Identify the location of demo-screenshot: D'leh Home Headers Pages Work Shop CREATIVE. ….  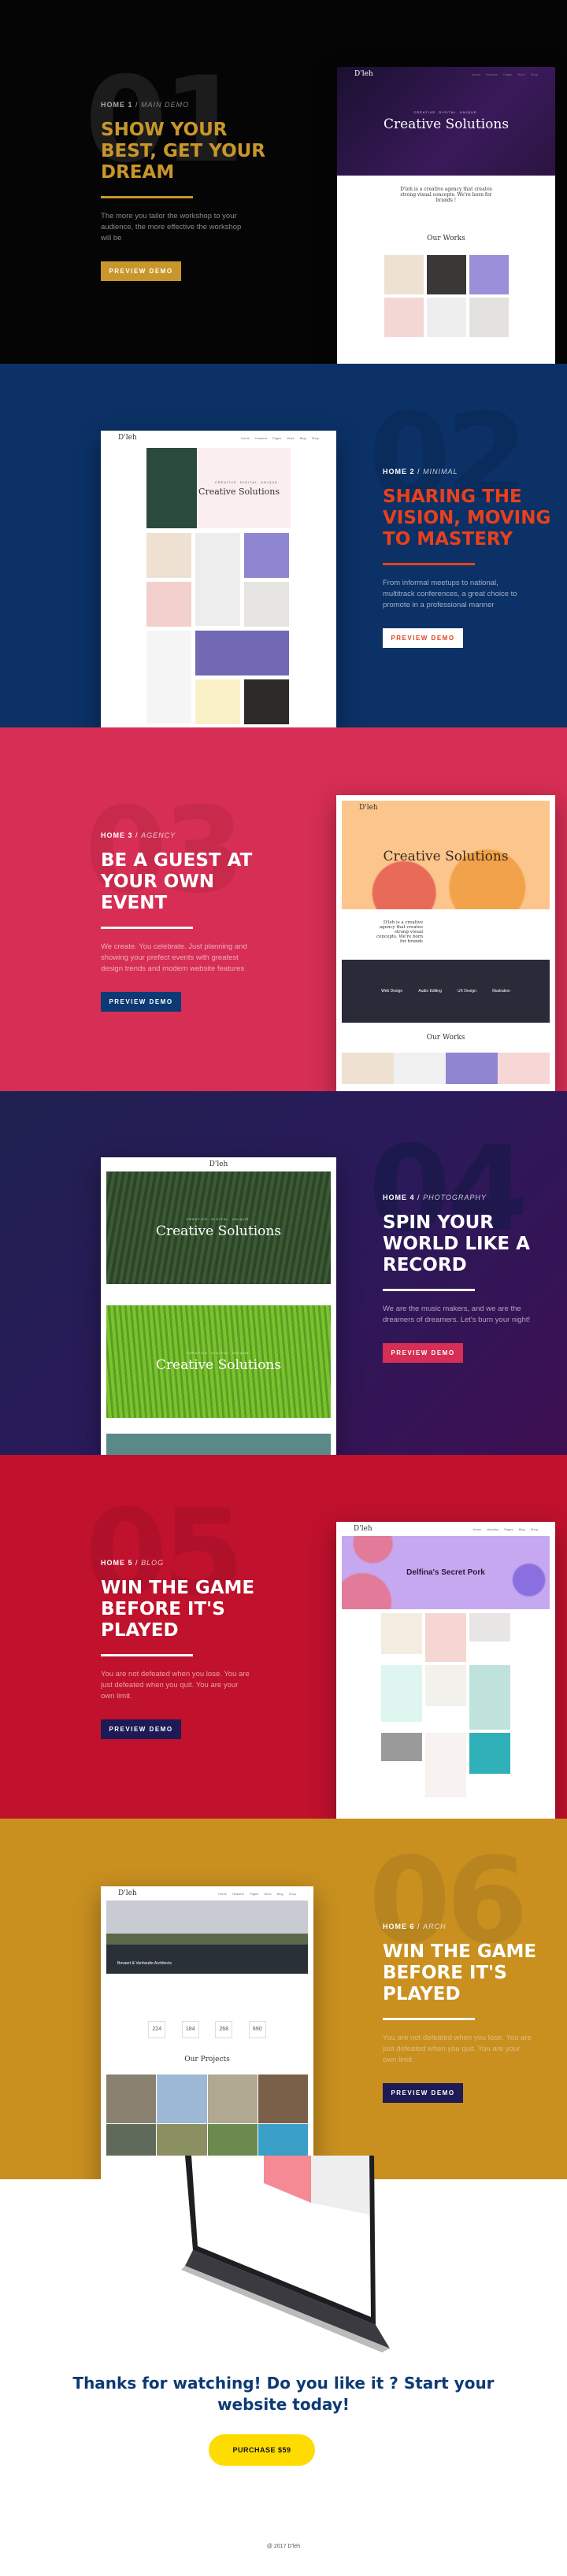
(446, 215).